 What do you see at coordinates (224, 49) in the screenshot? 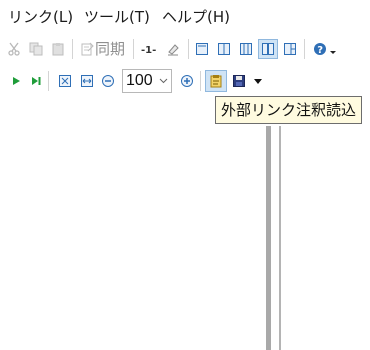
I see `two-column-icon` at bounding box center [224, 49].